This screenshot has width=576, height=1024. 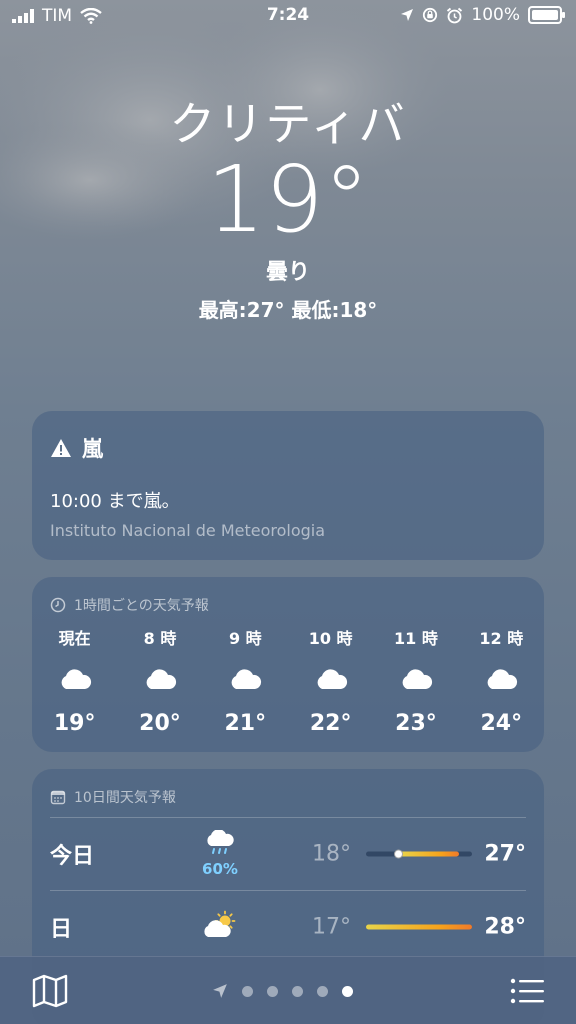 I want to click on map-icon, so click(x=50, y=991).